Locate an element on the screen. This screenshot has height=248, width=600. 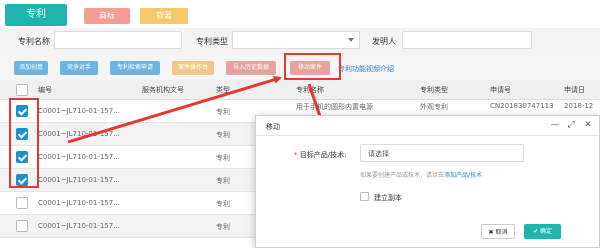
create-copy-checkbox is located at coordinates (364, 196).